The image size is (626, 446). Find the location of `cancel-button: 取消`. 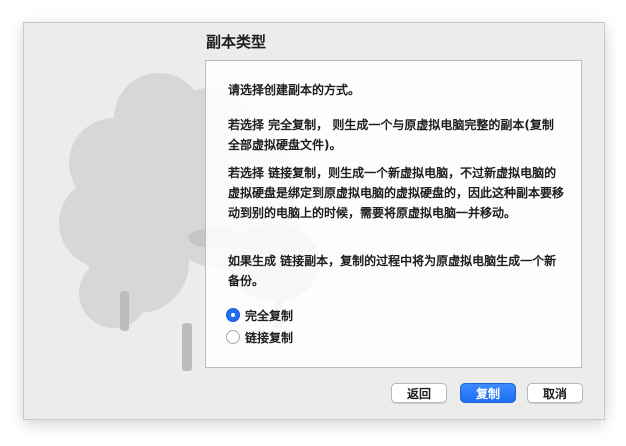

cancel-button: 取消 is located at coordinates (555, 393).